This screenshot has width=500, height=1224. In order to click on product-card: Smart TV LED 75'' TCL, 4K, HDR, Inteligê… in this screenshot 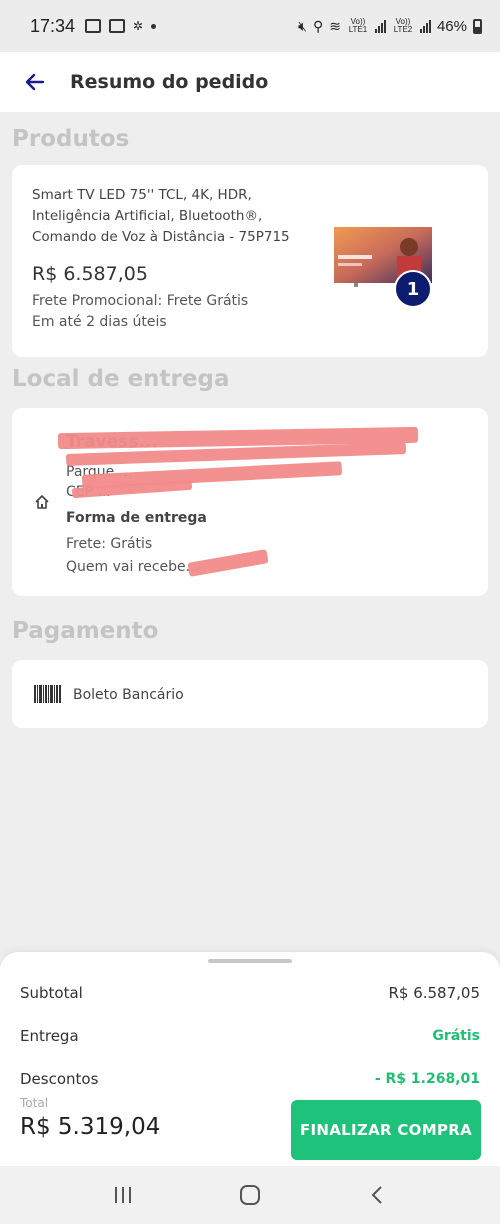, I will do `click(250, 261)`.